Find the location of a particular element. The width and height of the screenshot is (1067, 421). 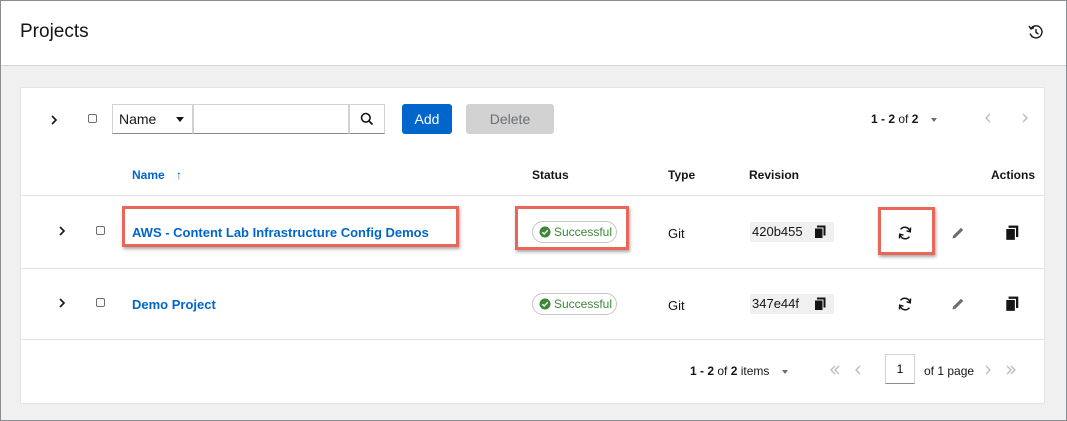

filter-field-select: Name is located at coordinates (152, 119).